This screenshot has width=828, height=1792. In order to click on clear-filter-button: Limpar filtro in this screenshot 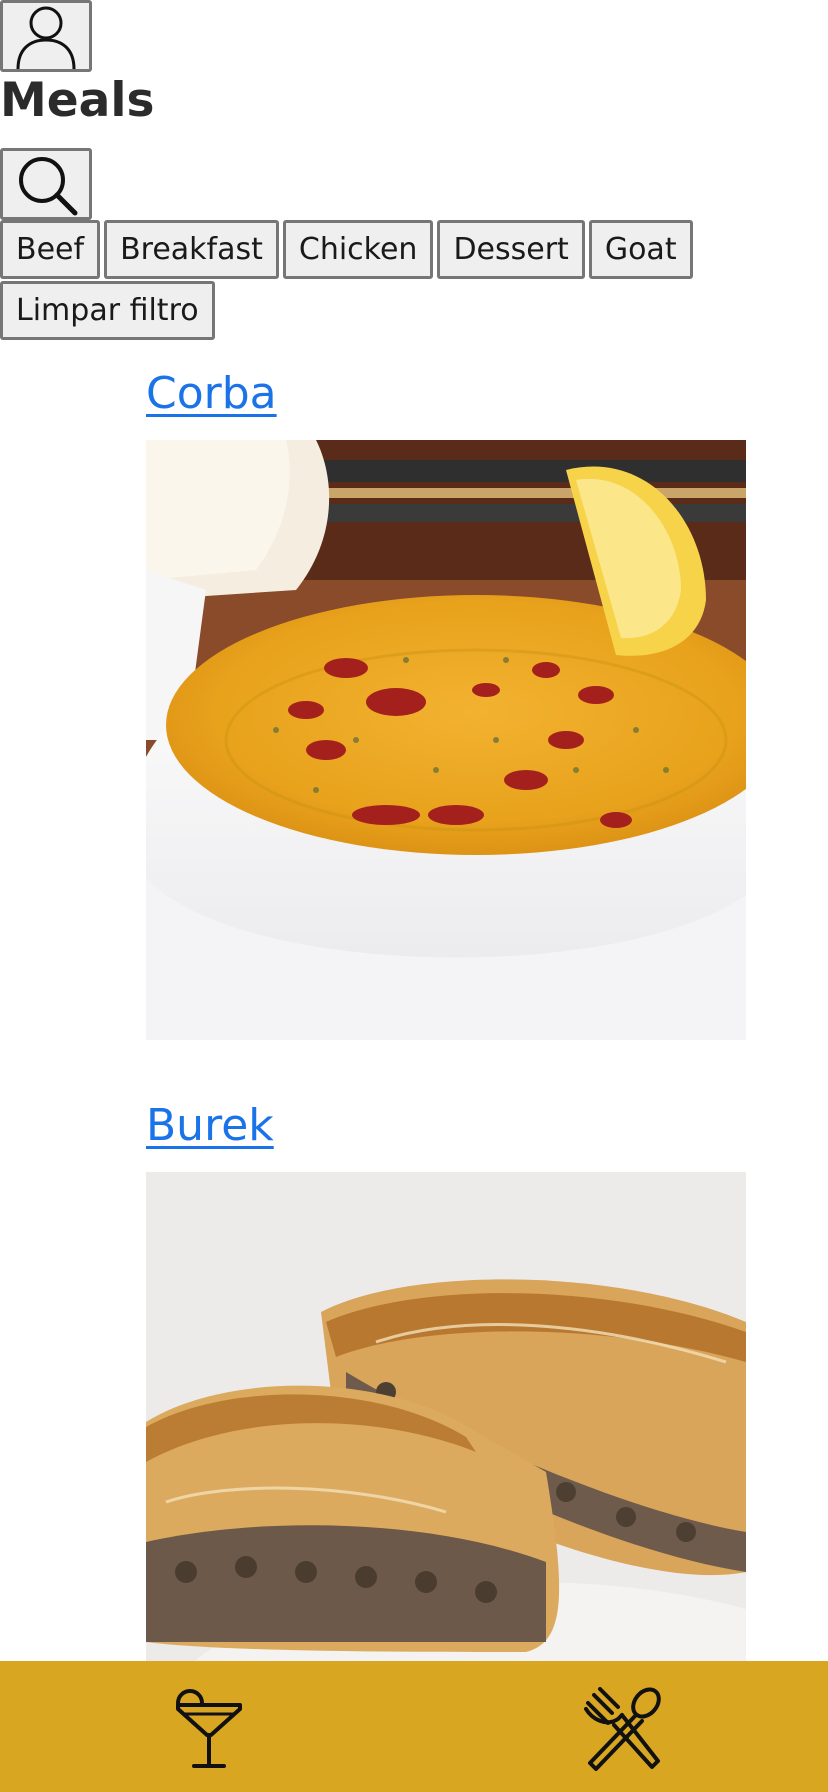, I will do `click(107, 310)`.